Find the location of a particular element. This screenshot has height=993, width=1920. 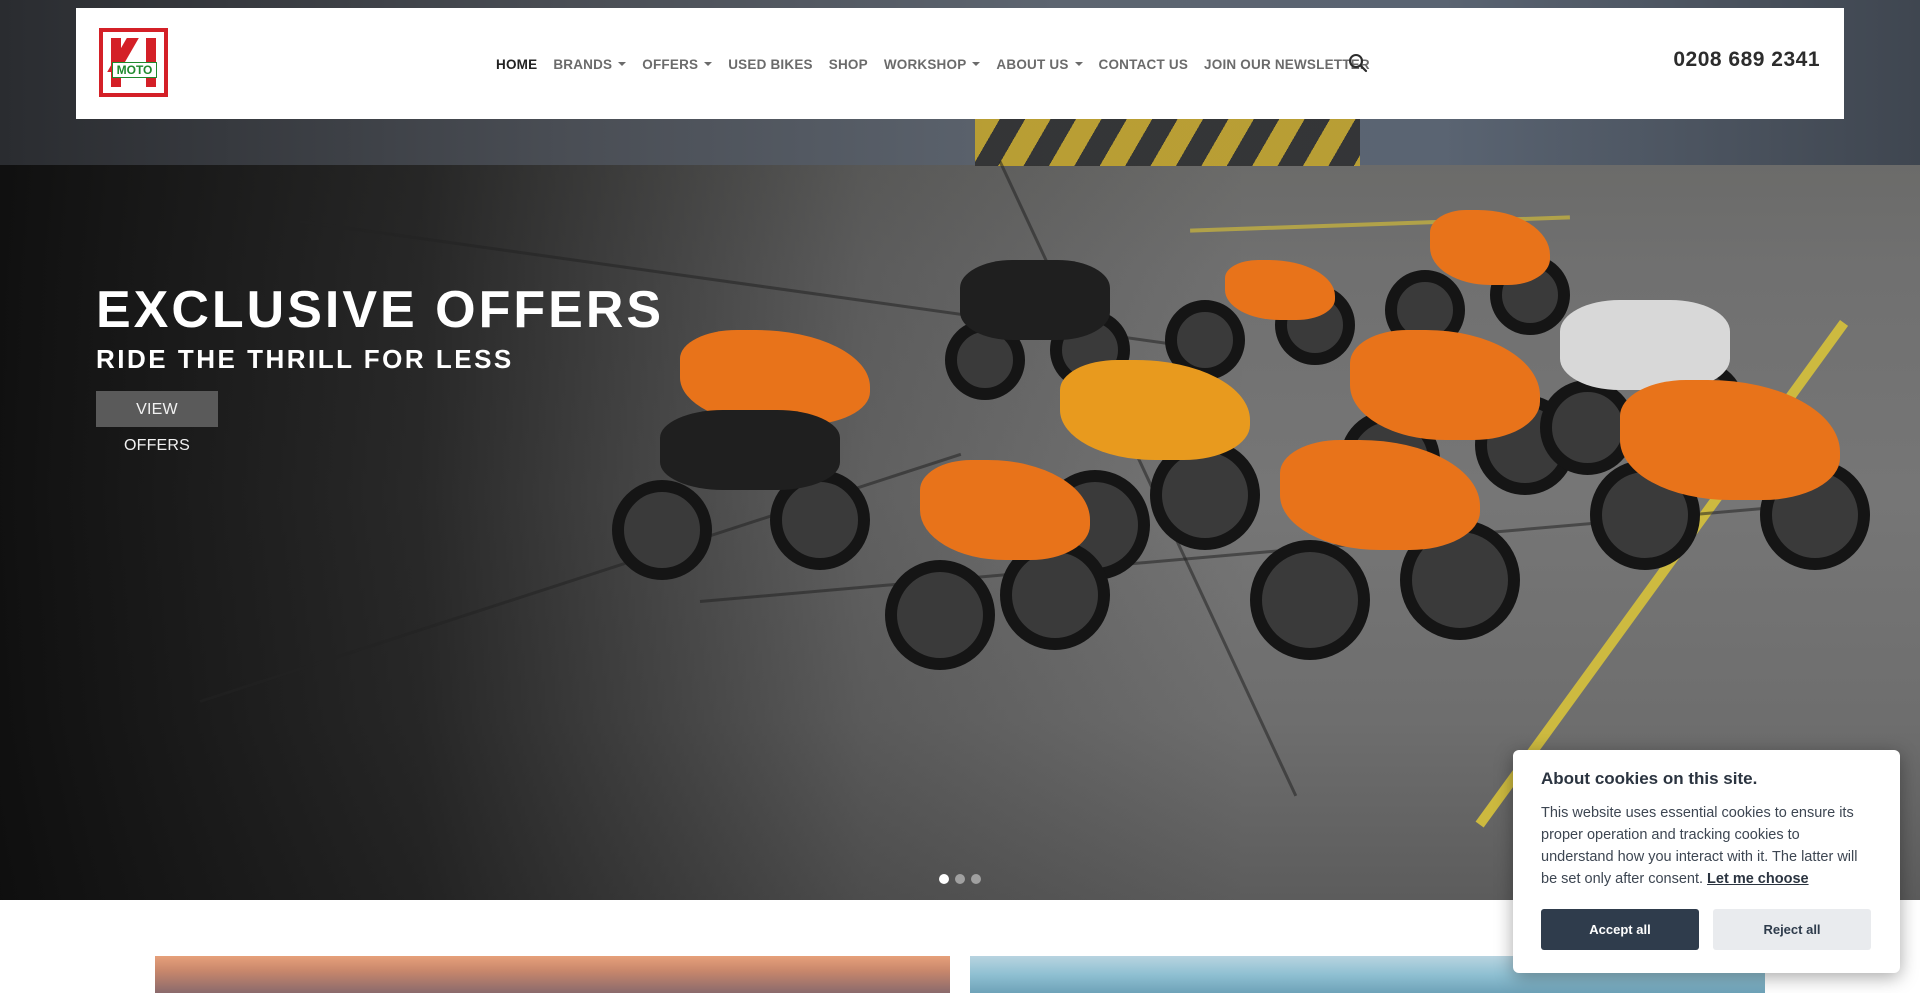

nav-item-shop: SHOP is located at coordinates (848, 64).